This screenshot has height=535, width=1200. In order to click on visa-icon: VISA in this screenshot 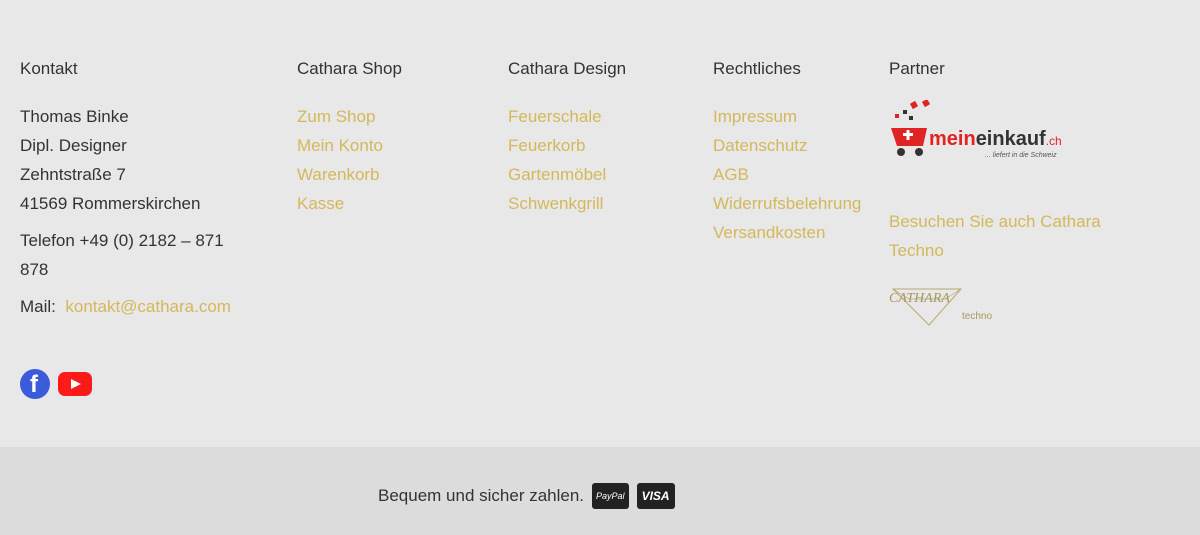, I will do `click(655, 496)`.